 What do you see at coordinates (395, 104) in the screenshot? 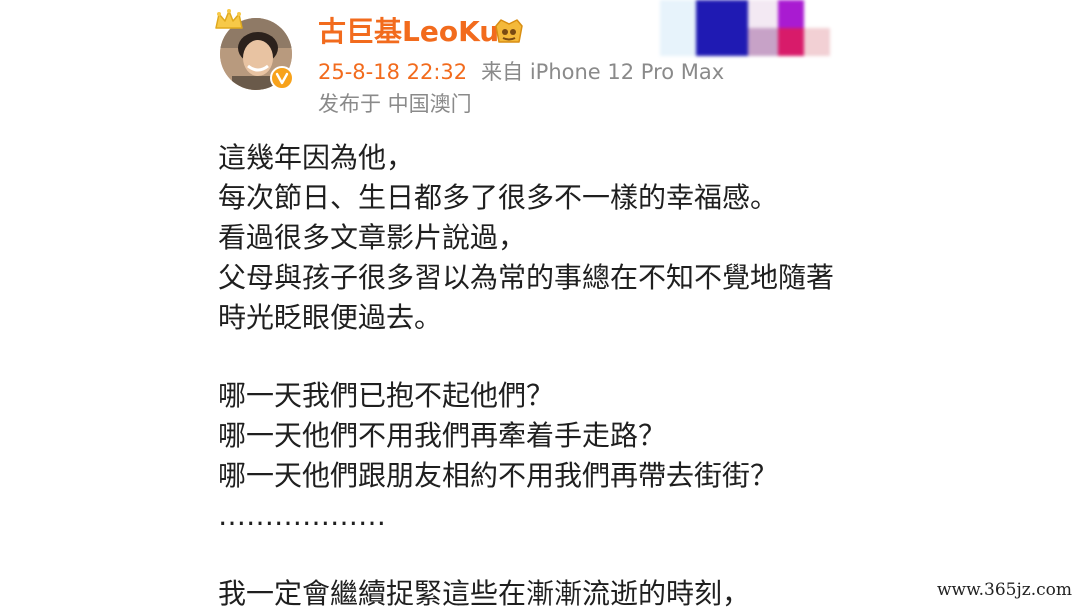
I see `post-location: 发布于 中国澳门` at bounding box center [395, 104].